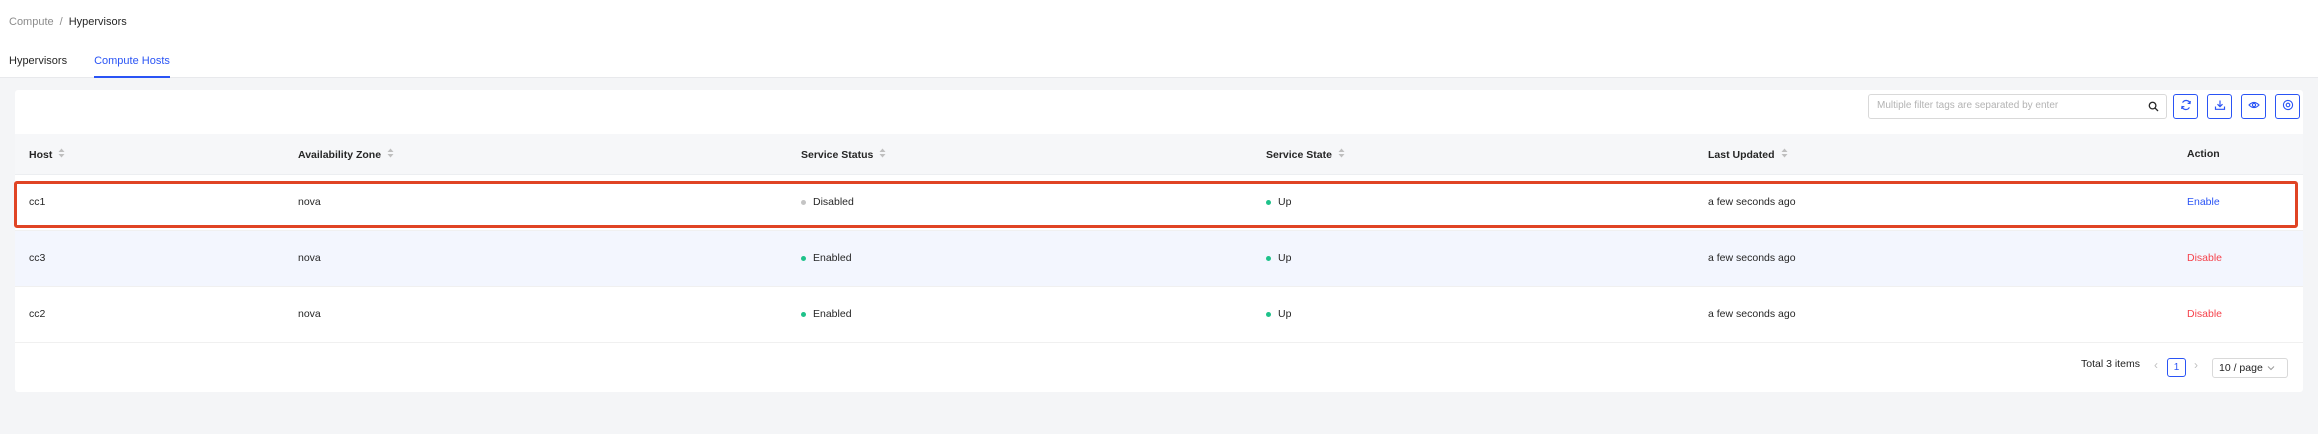 This screenshot has width=2318, height=434. I want to click on refresh-icon, so click(2186, 106).